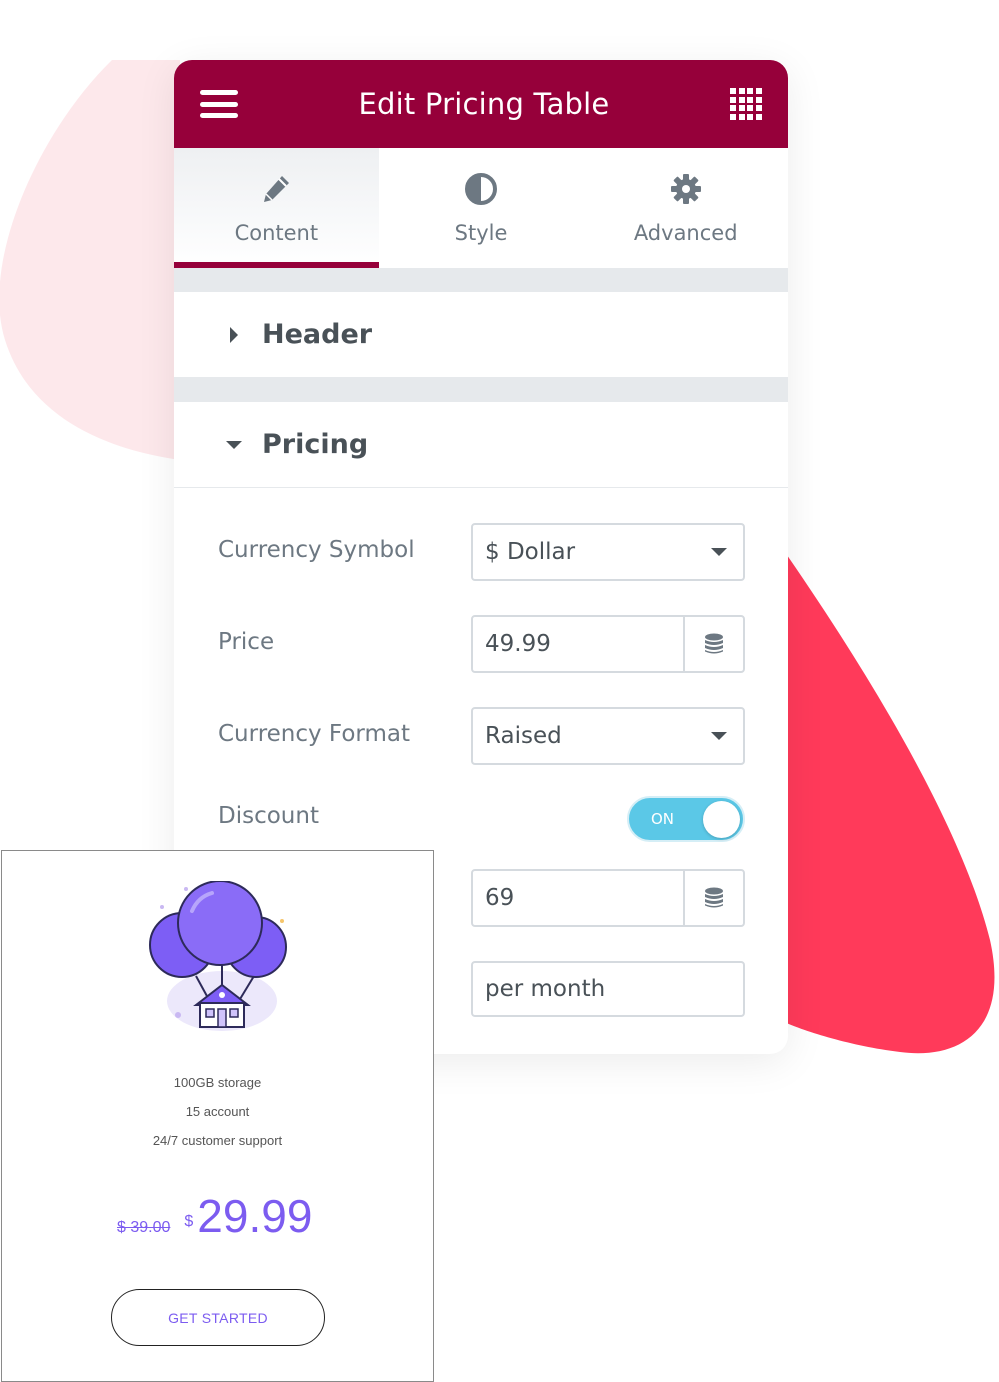  I want to click on discount-label: Discount, so click(268, 816).